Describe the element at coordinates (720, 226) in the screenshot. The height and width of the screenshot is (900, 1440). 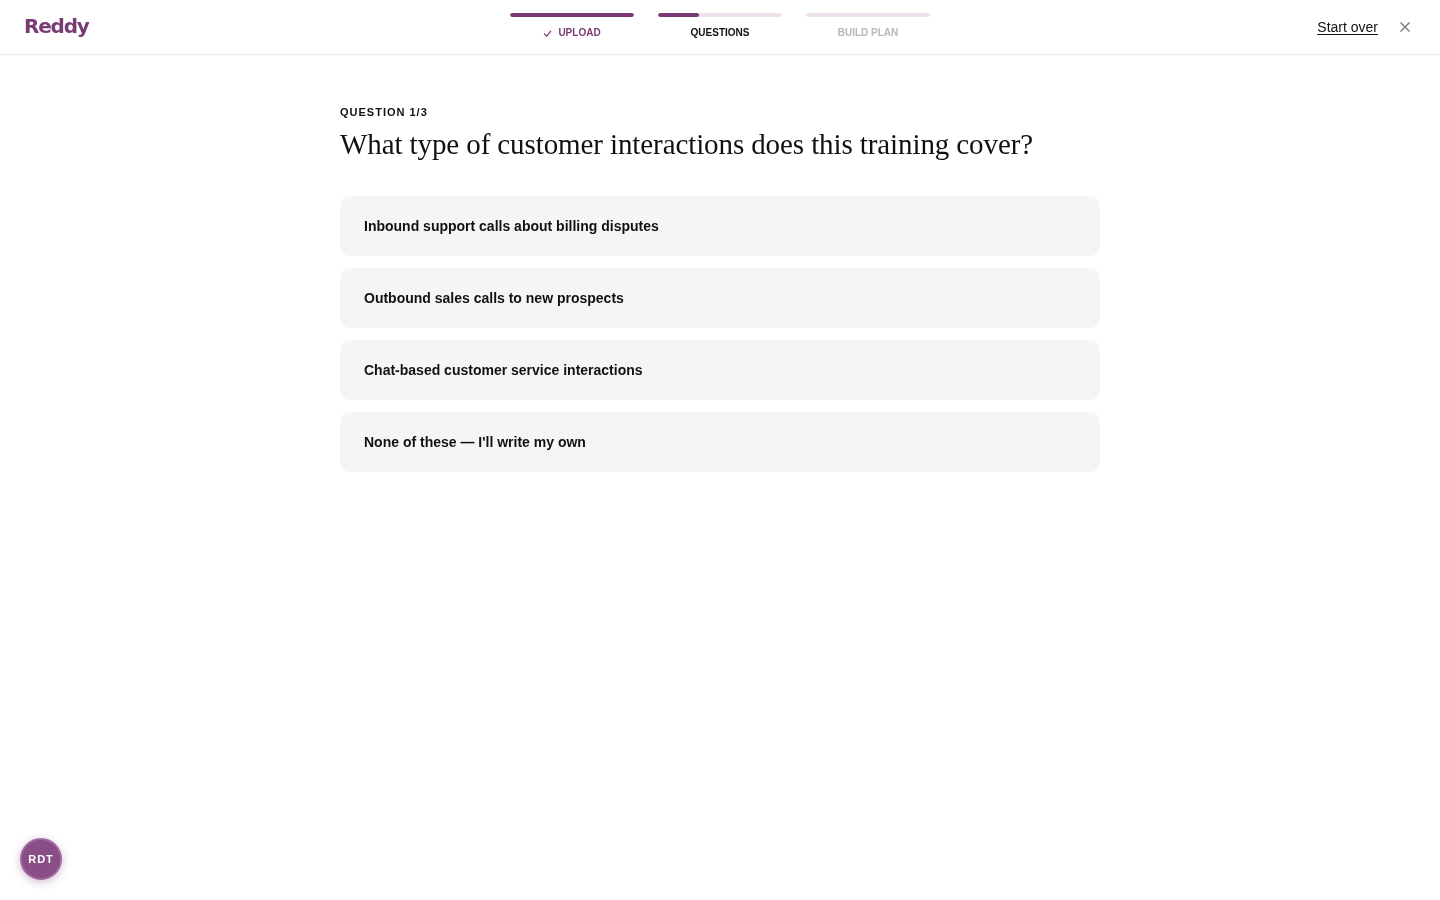
I see `answer-option: Inbound support calls about billing disputes` at that location.